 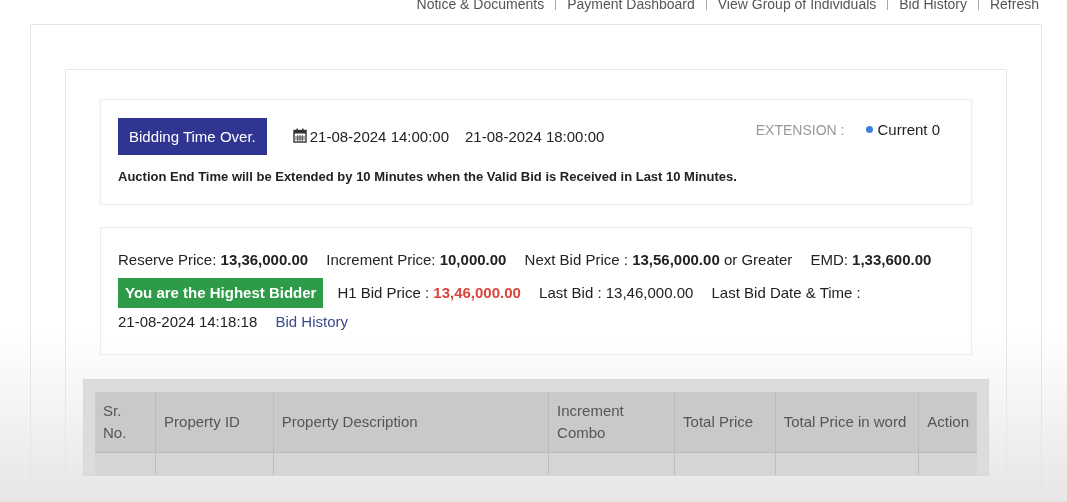 I want to click on price-info: Increment Price: 10,000.00, so click(x=416, y=259).